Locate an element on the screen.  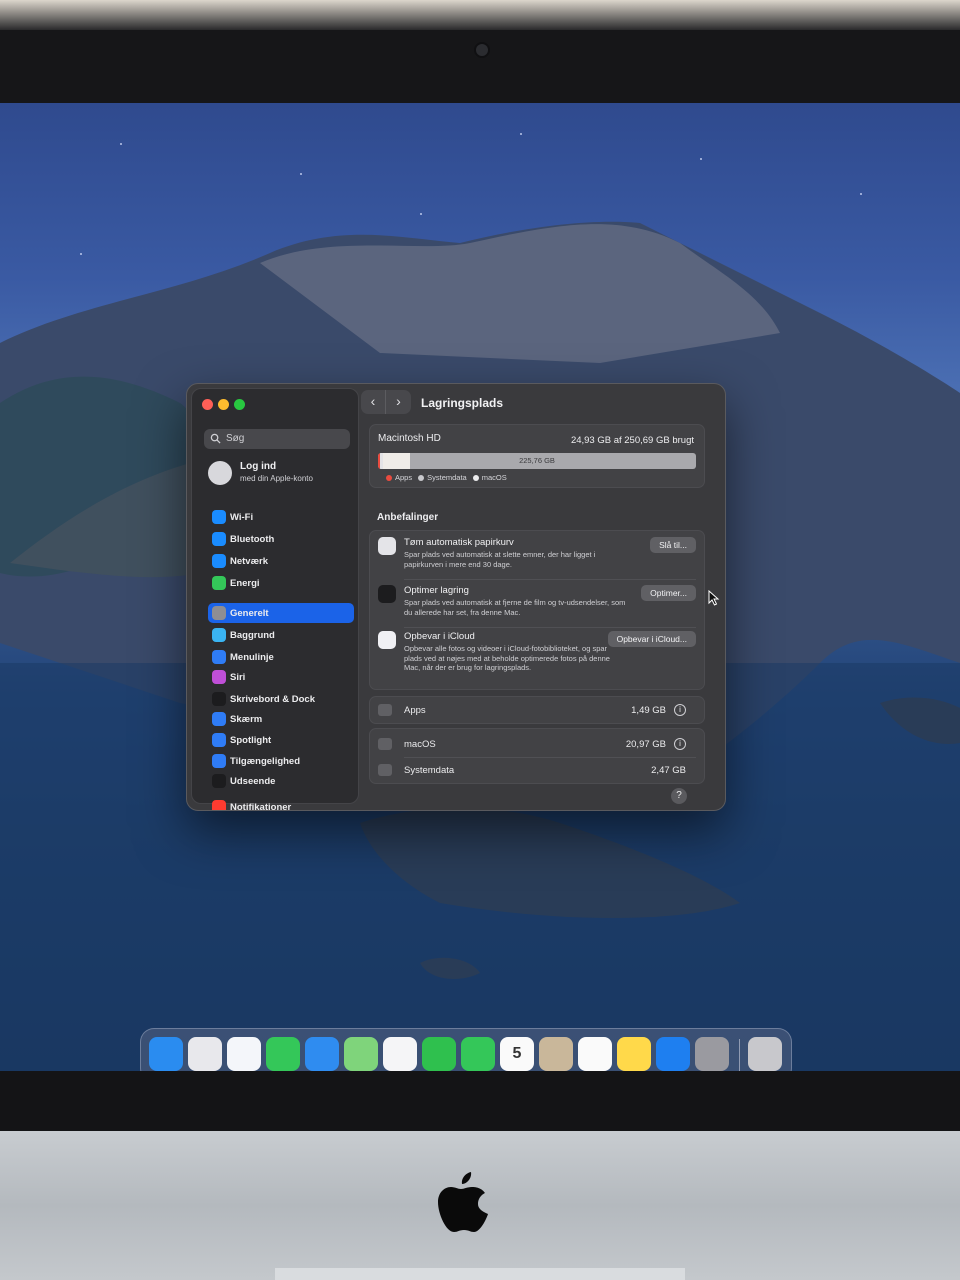
history-nav: ‹ › is located at coordinates (386, 402).